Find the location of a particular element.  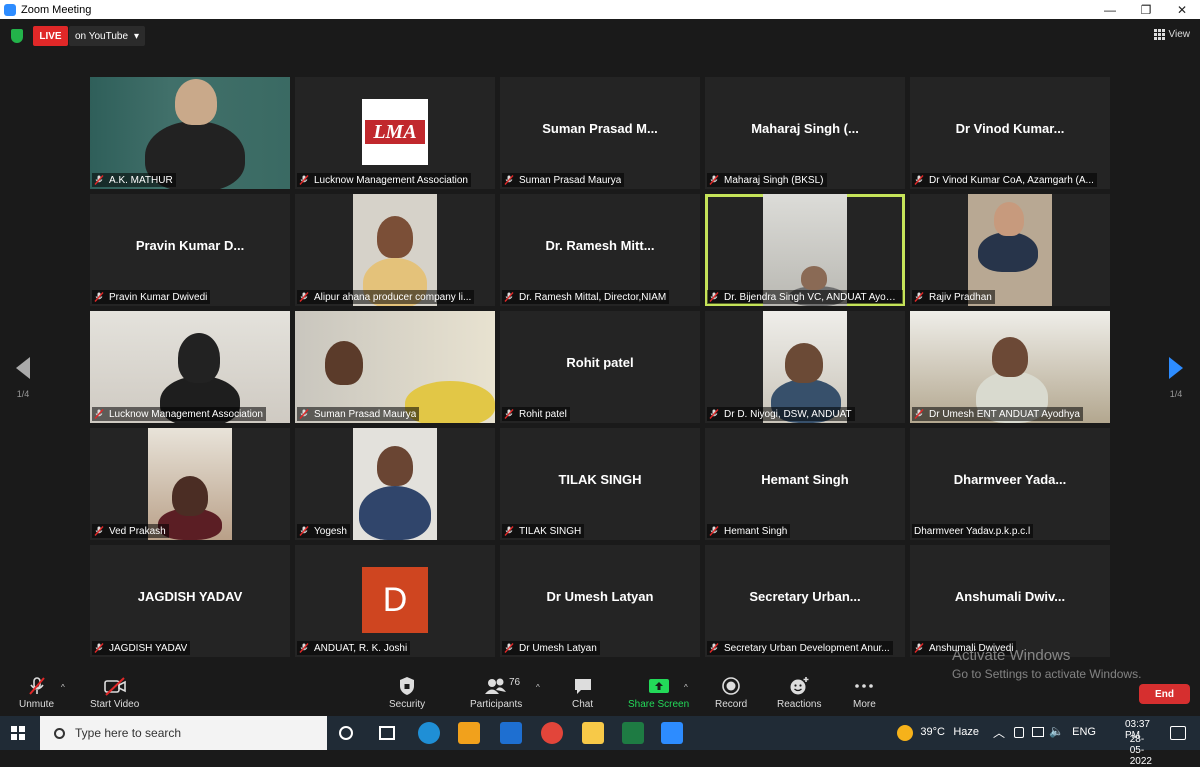

participant-tile: LMA Lucknow Management Association is located at coordinates (395, 133).